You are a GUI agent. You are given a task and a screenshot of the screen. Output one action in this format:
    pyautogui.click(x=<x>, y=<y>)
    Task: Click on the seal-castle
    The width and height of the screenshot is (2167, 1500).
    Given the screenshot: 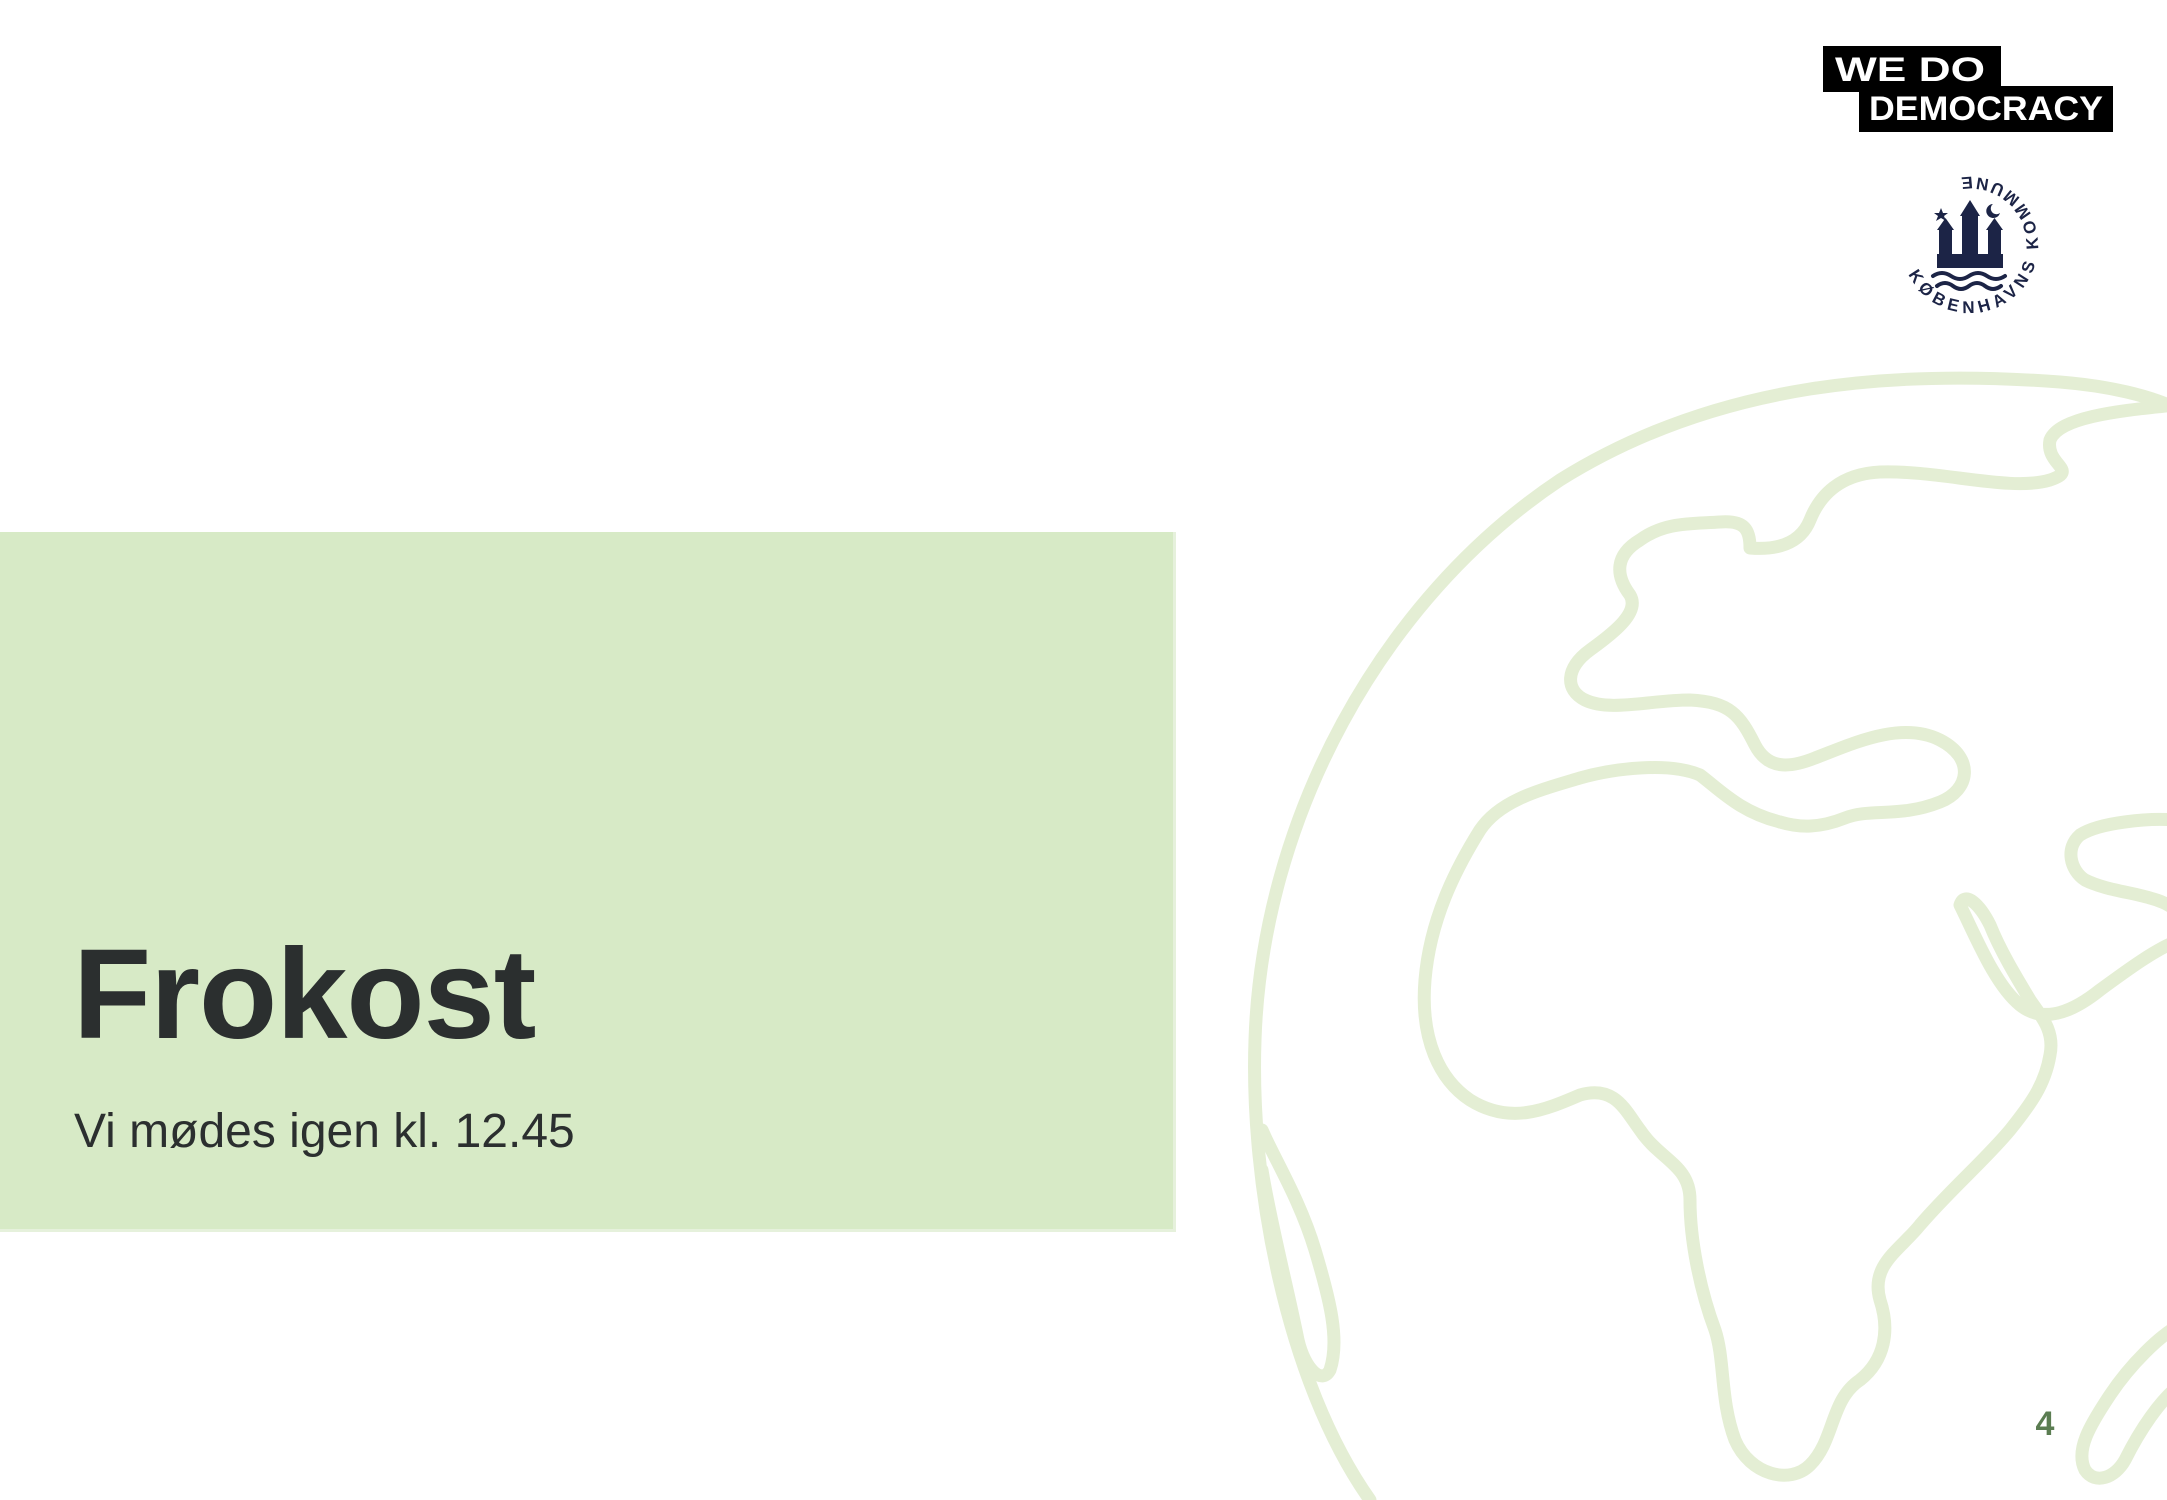 What is the action you would take?
    pyautogui.click(x=1968, y=234)
    